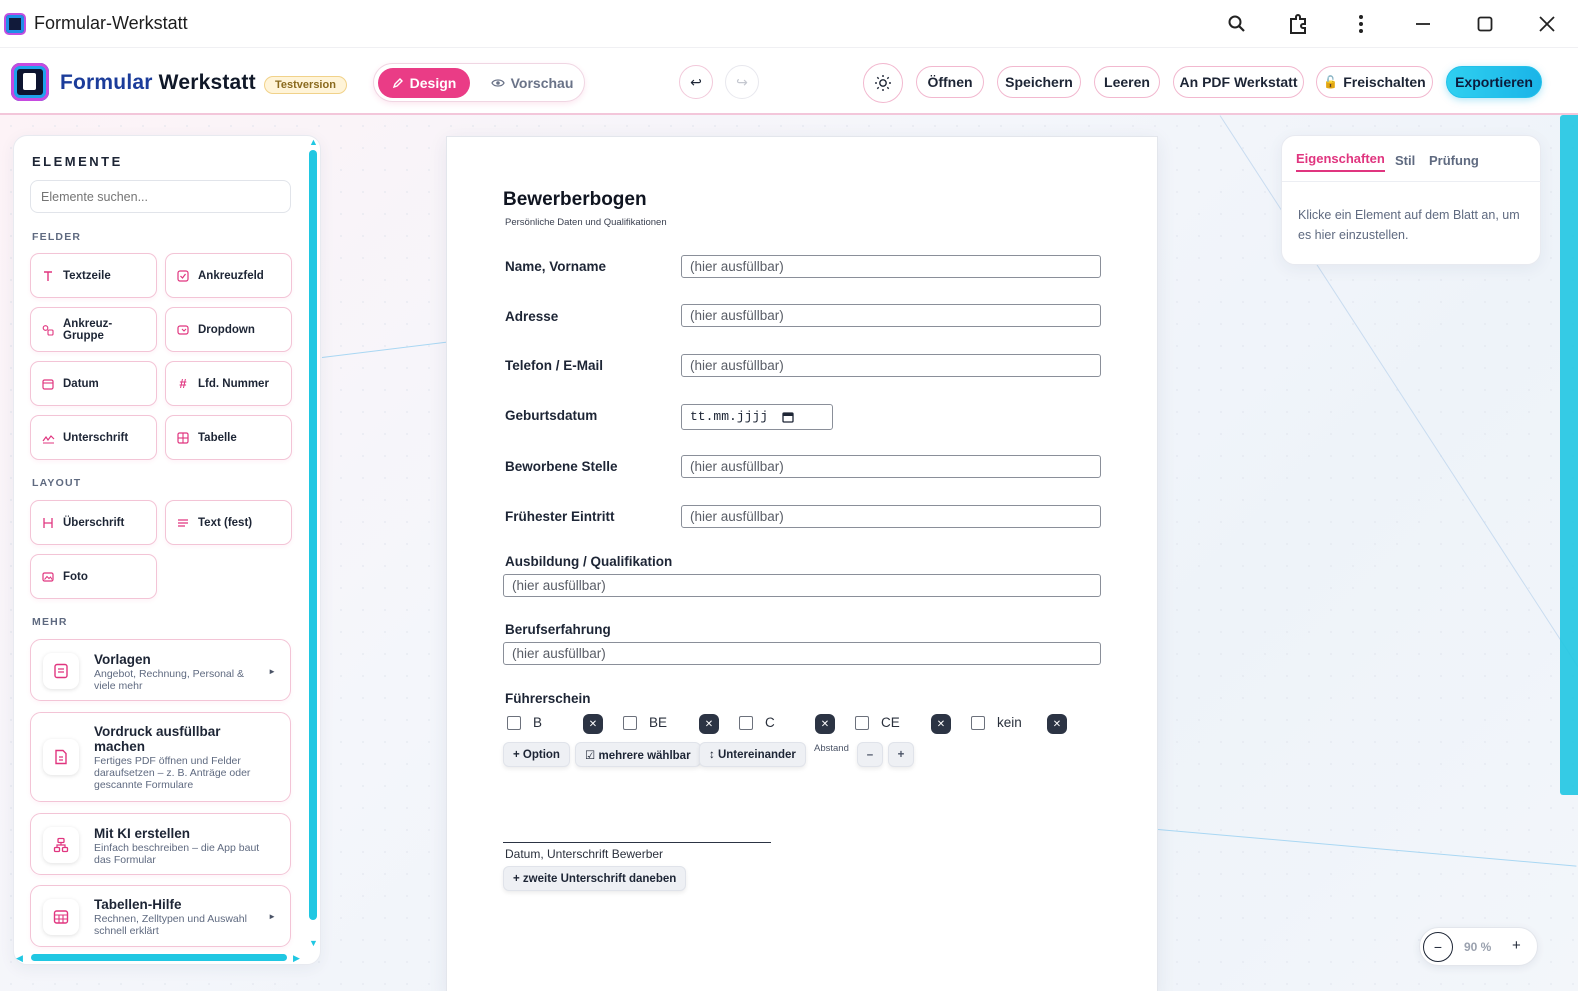 The width and height of the screenshot is (1578, 991). I want to click on label-contact: Telefon / E-Mail, so click(554, 365).